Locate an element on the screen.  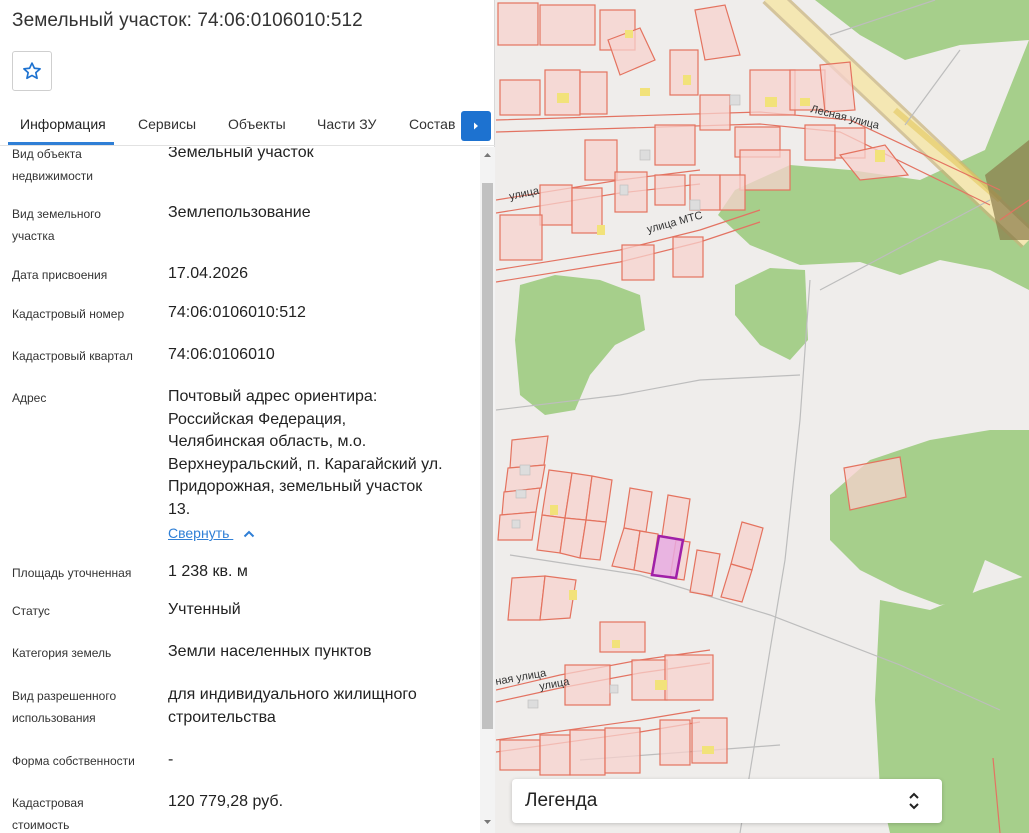
tab-objects: Объекты is located at coordinates (257, 124).